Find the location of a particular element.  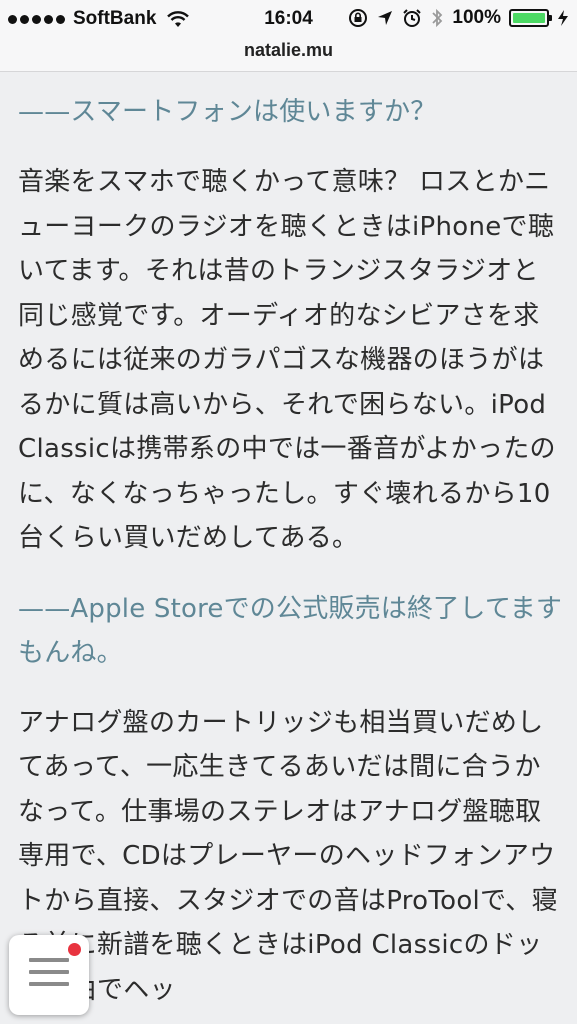

location-icon is located at coordinates (385, 18).